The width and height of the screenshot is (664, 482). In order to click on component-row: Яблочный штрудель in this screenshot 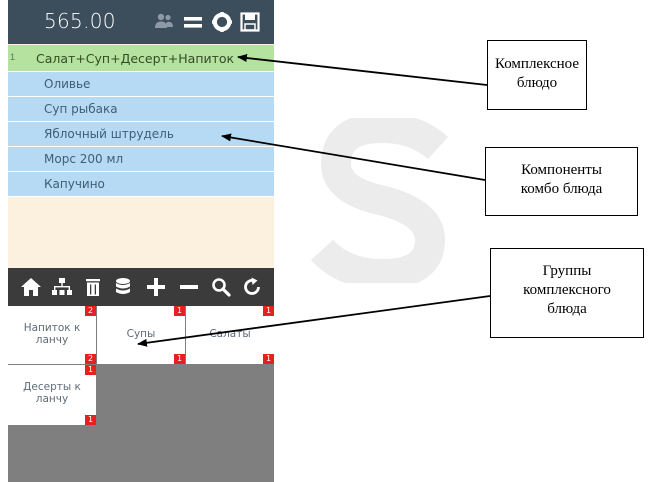, I will do `click(141, 134)`.